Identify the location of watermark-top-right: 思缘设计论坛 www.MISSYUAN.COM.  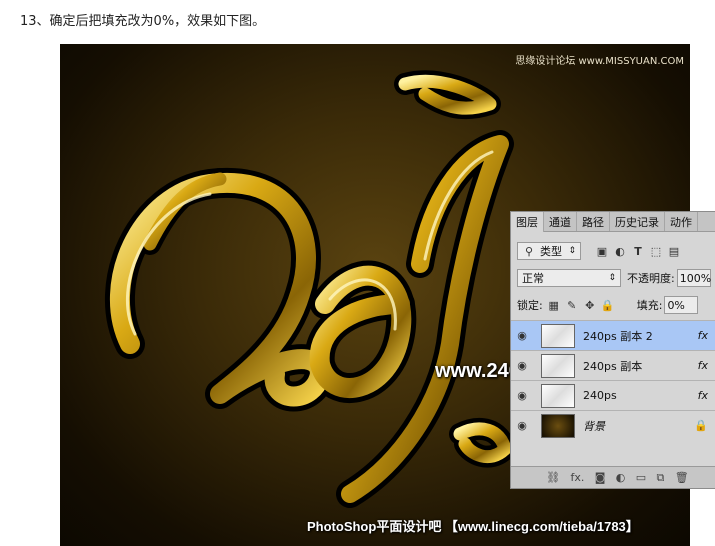
(599, 61).